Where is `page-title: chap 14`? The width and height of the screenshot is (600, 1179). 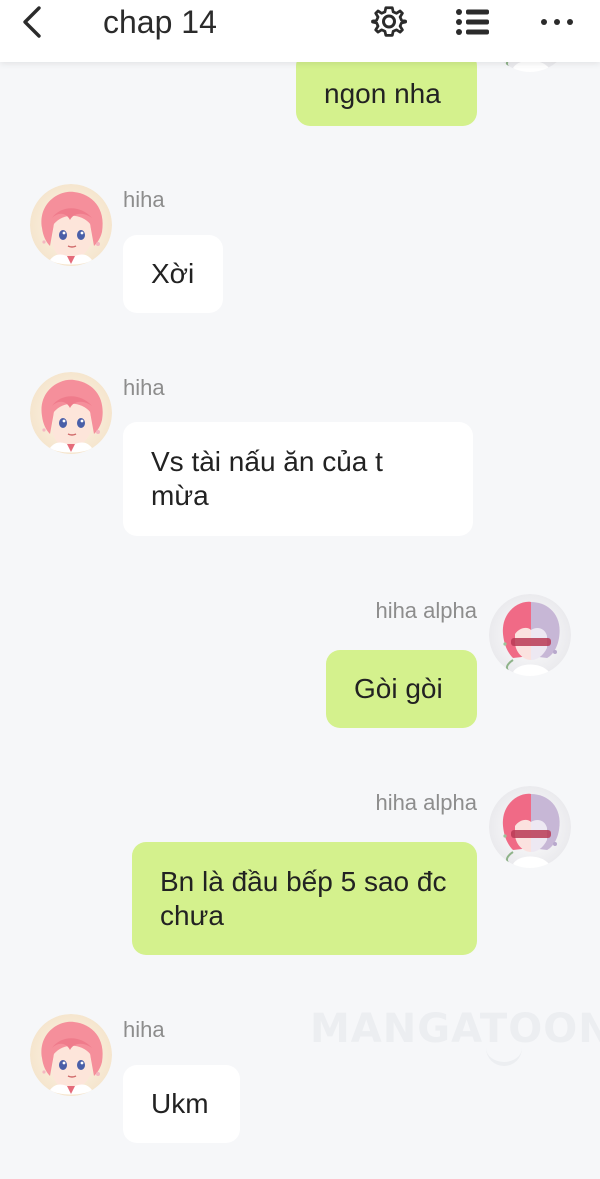 page-title: chap 14 is located at coordinates (160, 22).